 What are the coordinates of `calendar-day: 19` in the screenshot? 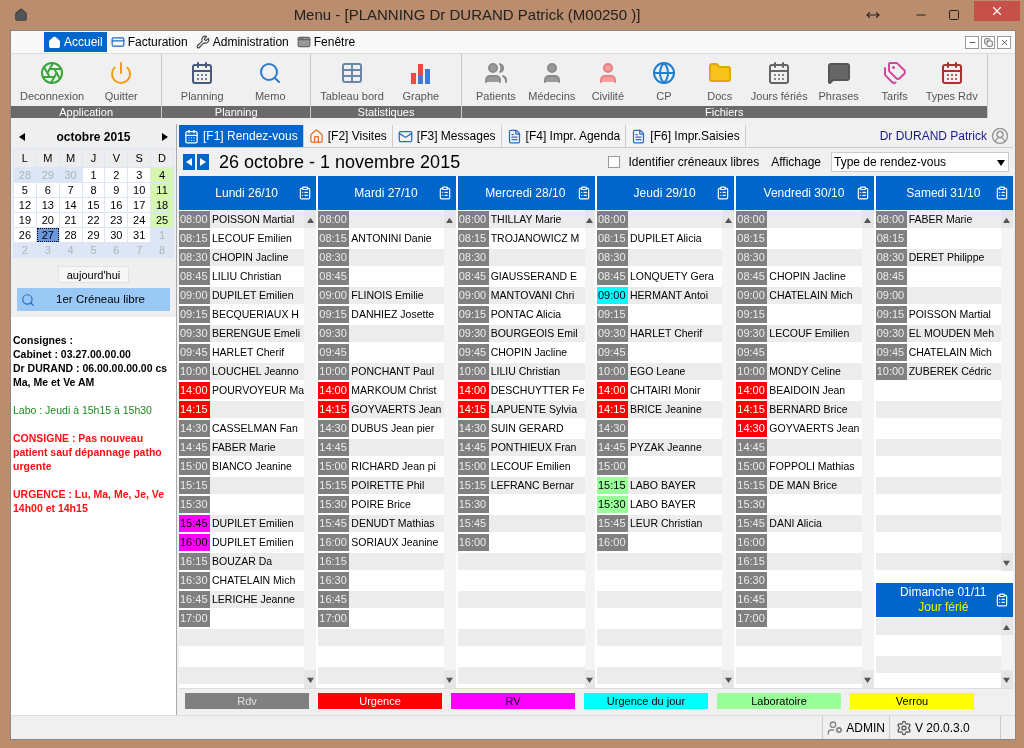 It's located at (25, 220).